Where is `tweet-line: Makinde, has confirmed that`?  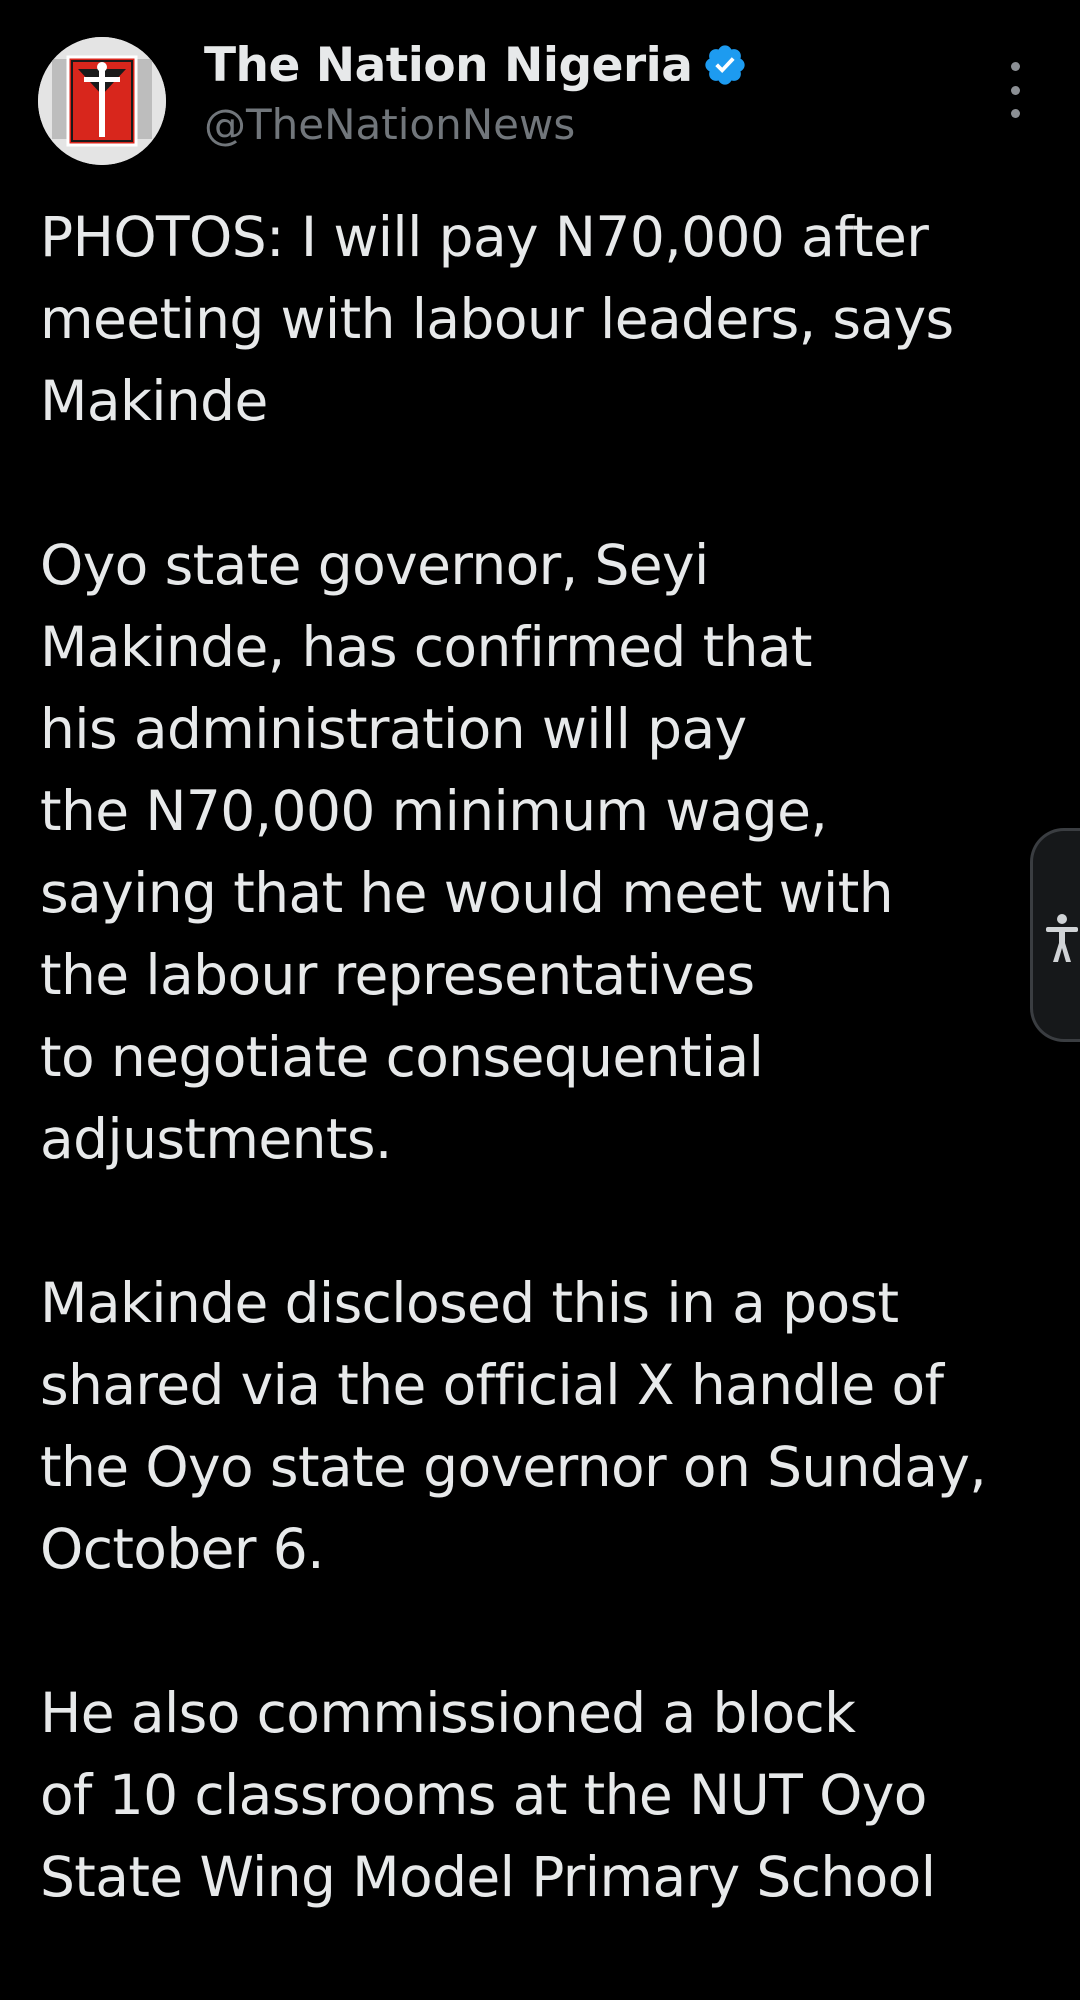 tweet-line: Makinde, has confirmed that is located at coordinates (426, 647).